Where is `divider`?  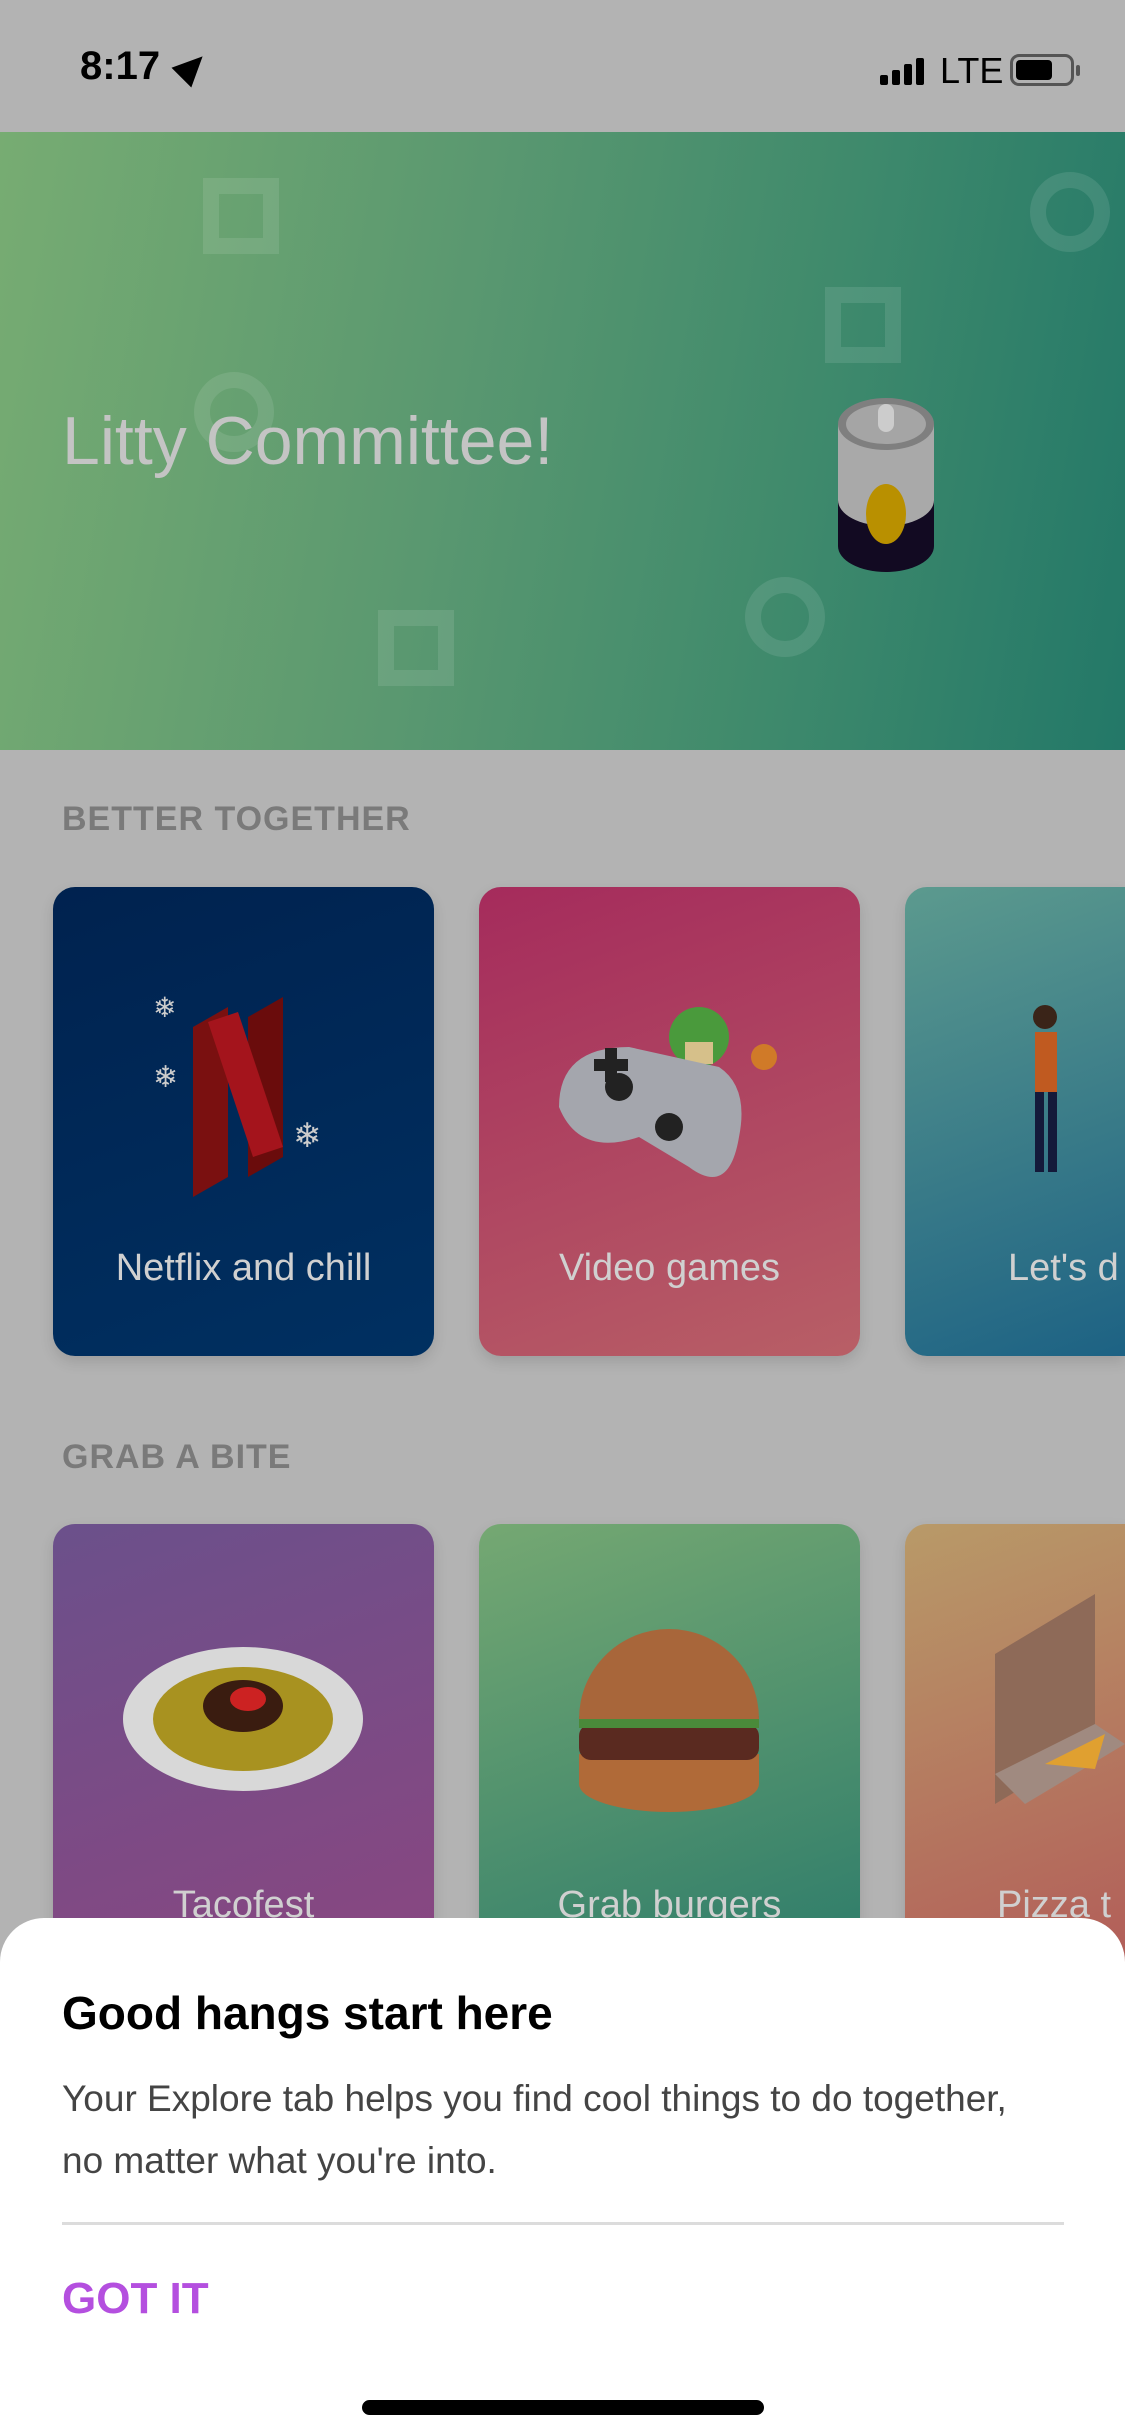
divider is located at coordinates (563, 2223).